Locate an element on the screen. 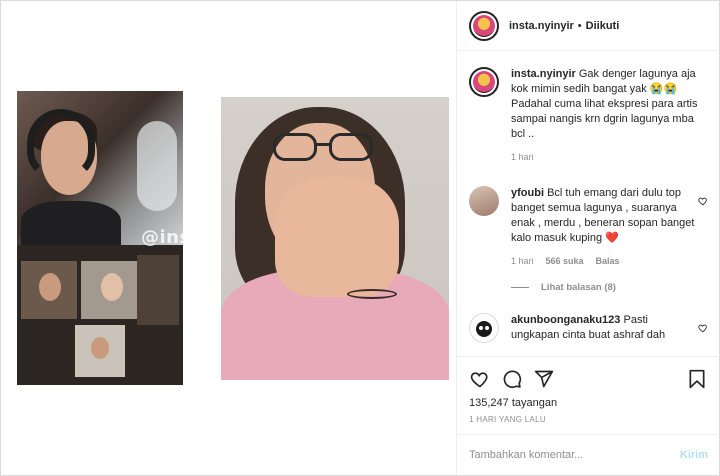  microphone-shape is located at coordinates (157, 166).